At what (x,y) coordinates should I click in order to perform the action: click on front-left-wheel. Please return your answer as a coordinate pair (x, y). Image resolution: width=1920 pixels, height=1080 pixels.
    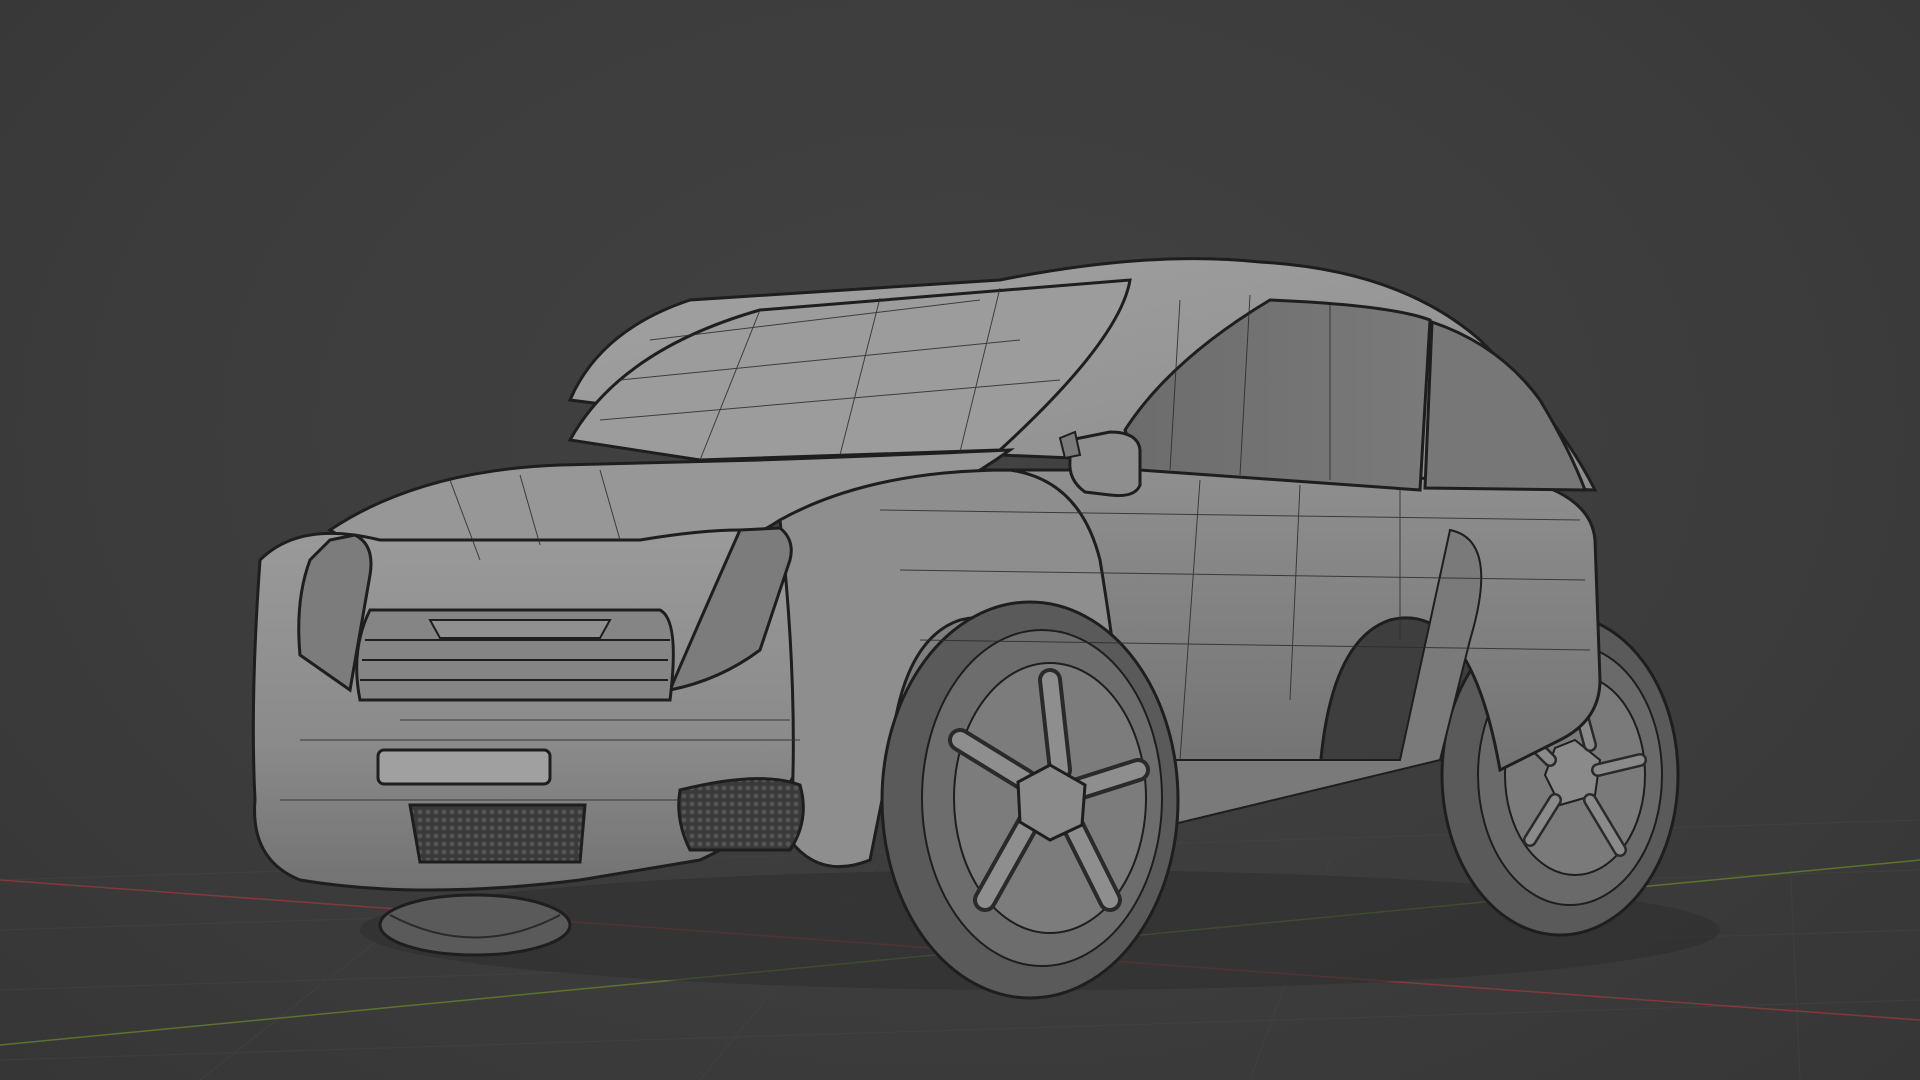
    Looking at the image, I should click on (475, 925).